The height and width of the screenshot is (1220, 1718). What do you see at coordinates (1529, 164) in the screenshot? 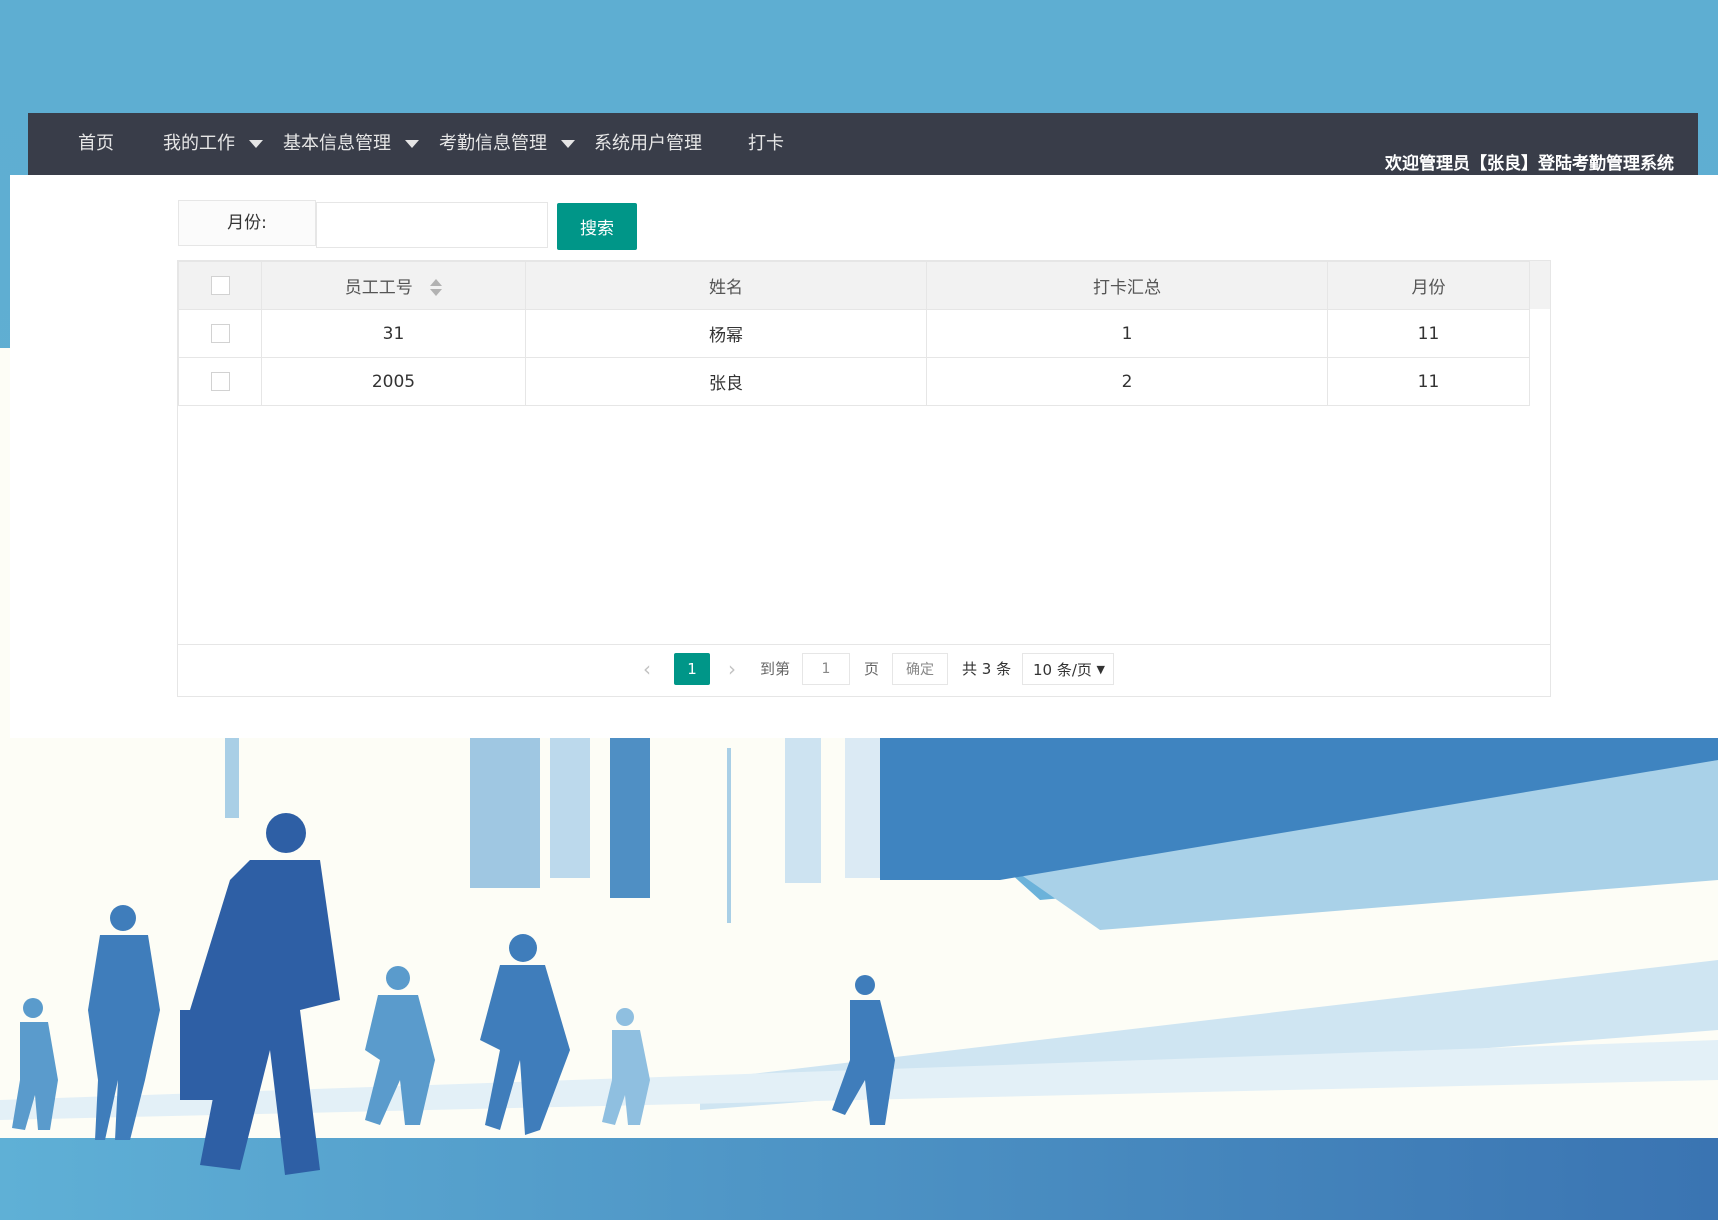
I see `welcome-message: 欢迎管理员【张良】登陆考勤管理系统` at bounding box center [1529, 164].